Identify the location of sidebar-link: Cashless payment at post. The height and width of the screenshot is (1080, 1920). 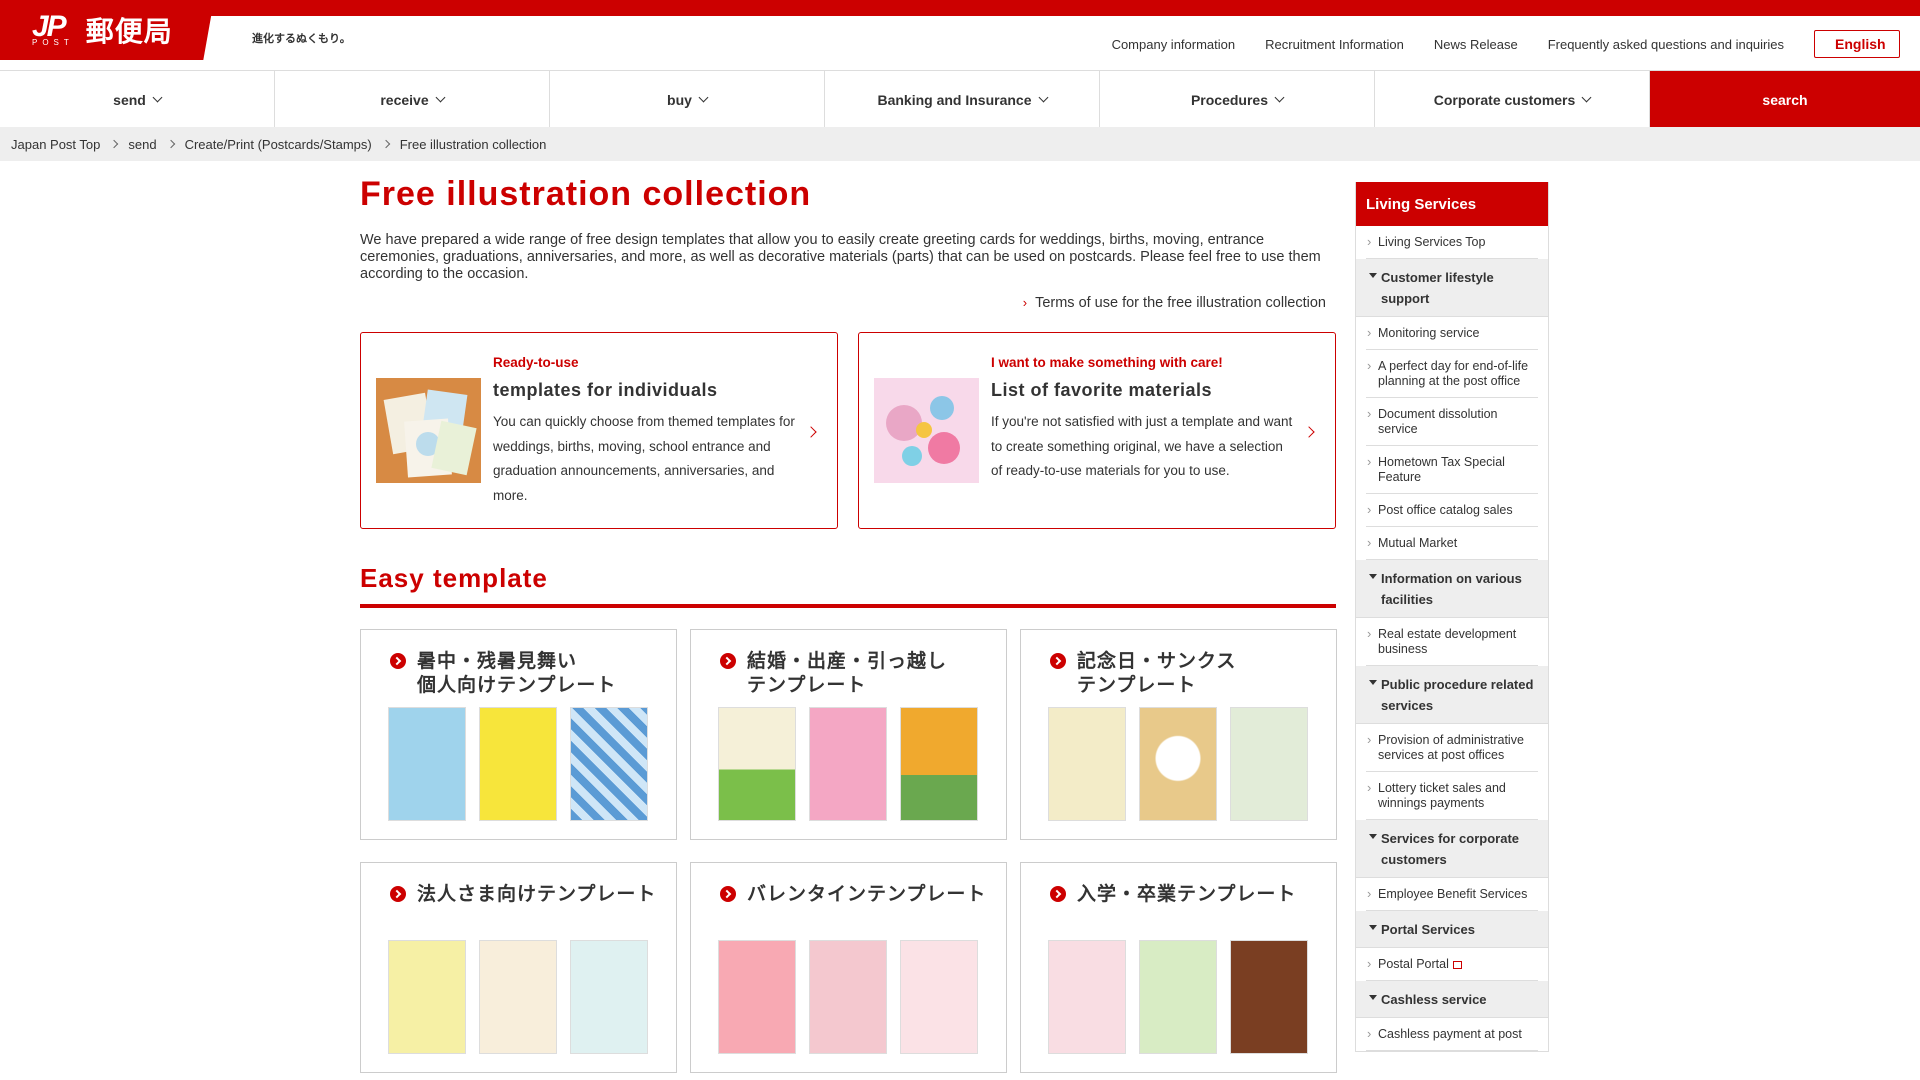
(1452, 1034).